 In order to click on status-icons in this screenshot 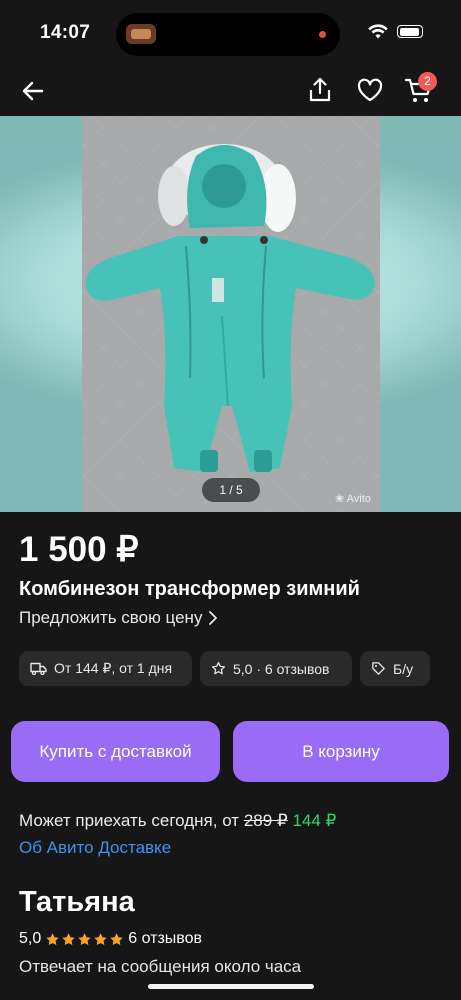, I will do `click(395, 31)`.